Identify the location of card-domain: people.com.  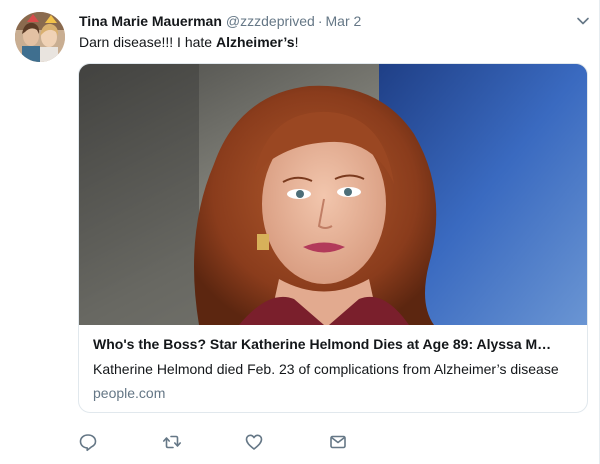
(129, 393).